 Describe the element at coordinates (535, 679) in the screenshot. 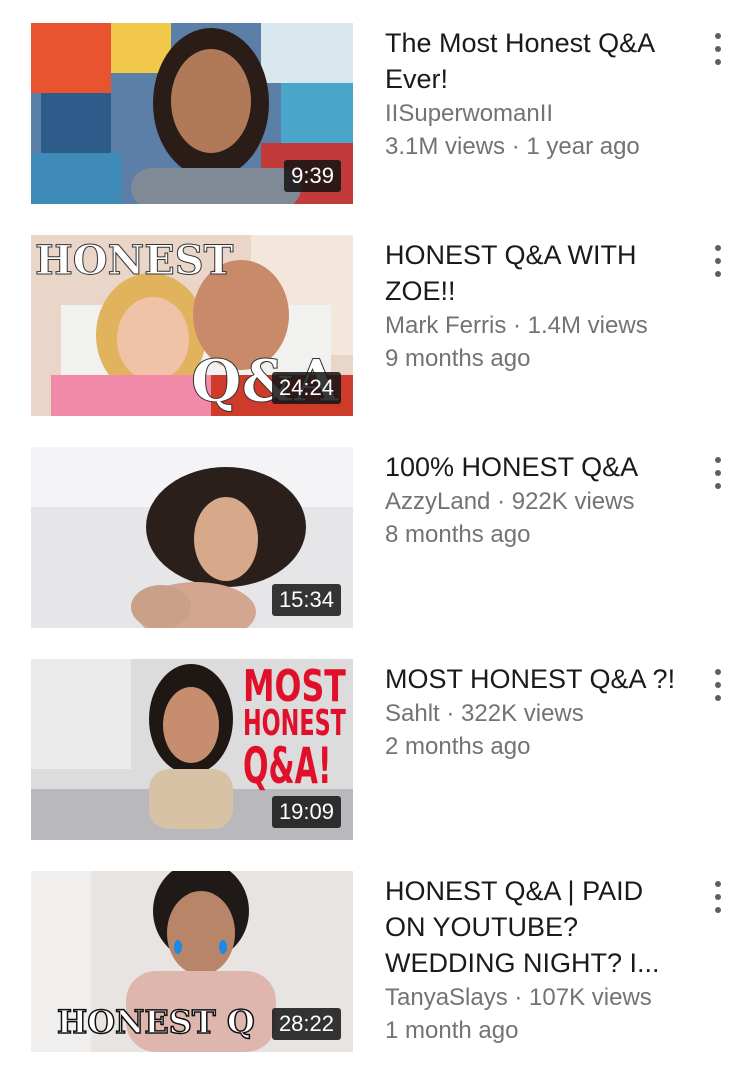

I see `video-title: MOST HONEST Q&A ?!` at that location.